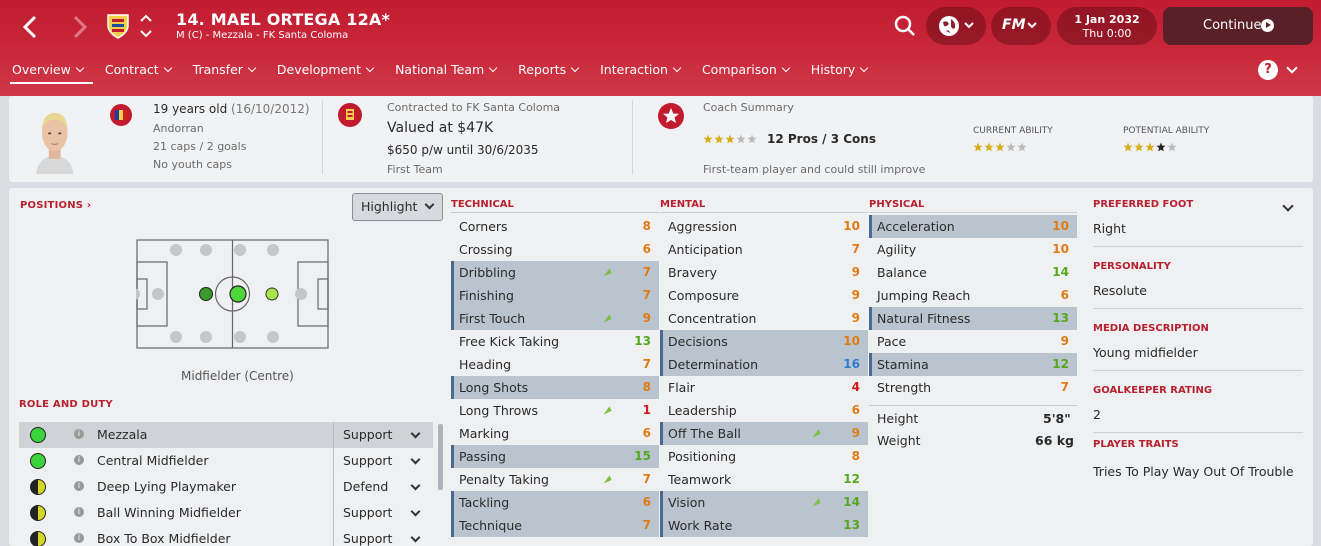  What do you see at coordinates (555, 226) in the screenshot?
I see `attribute-row: Corners 8` at bounding box center [555, 226].